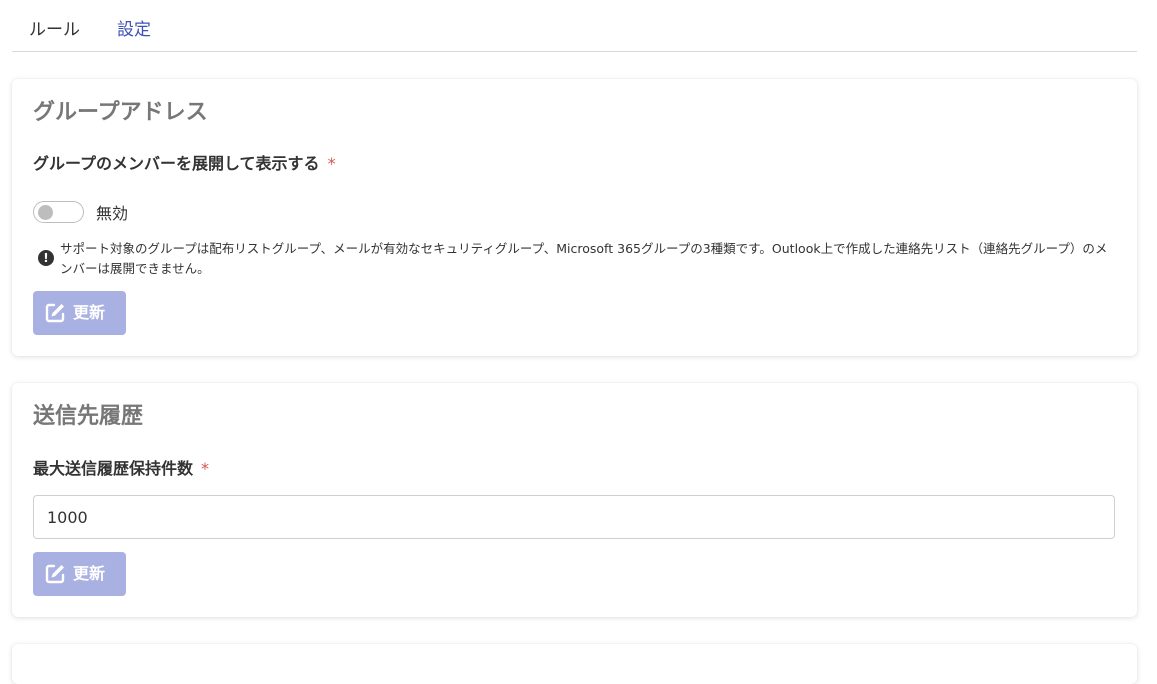  Describe the element at coordinates (88, 416) in the screenshot. I see `send-history-title: 送信先履歴` at that location.